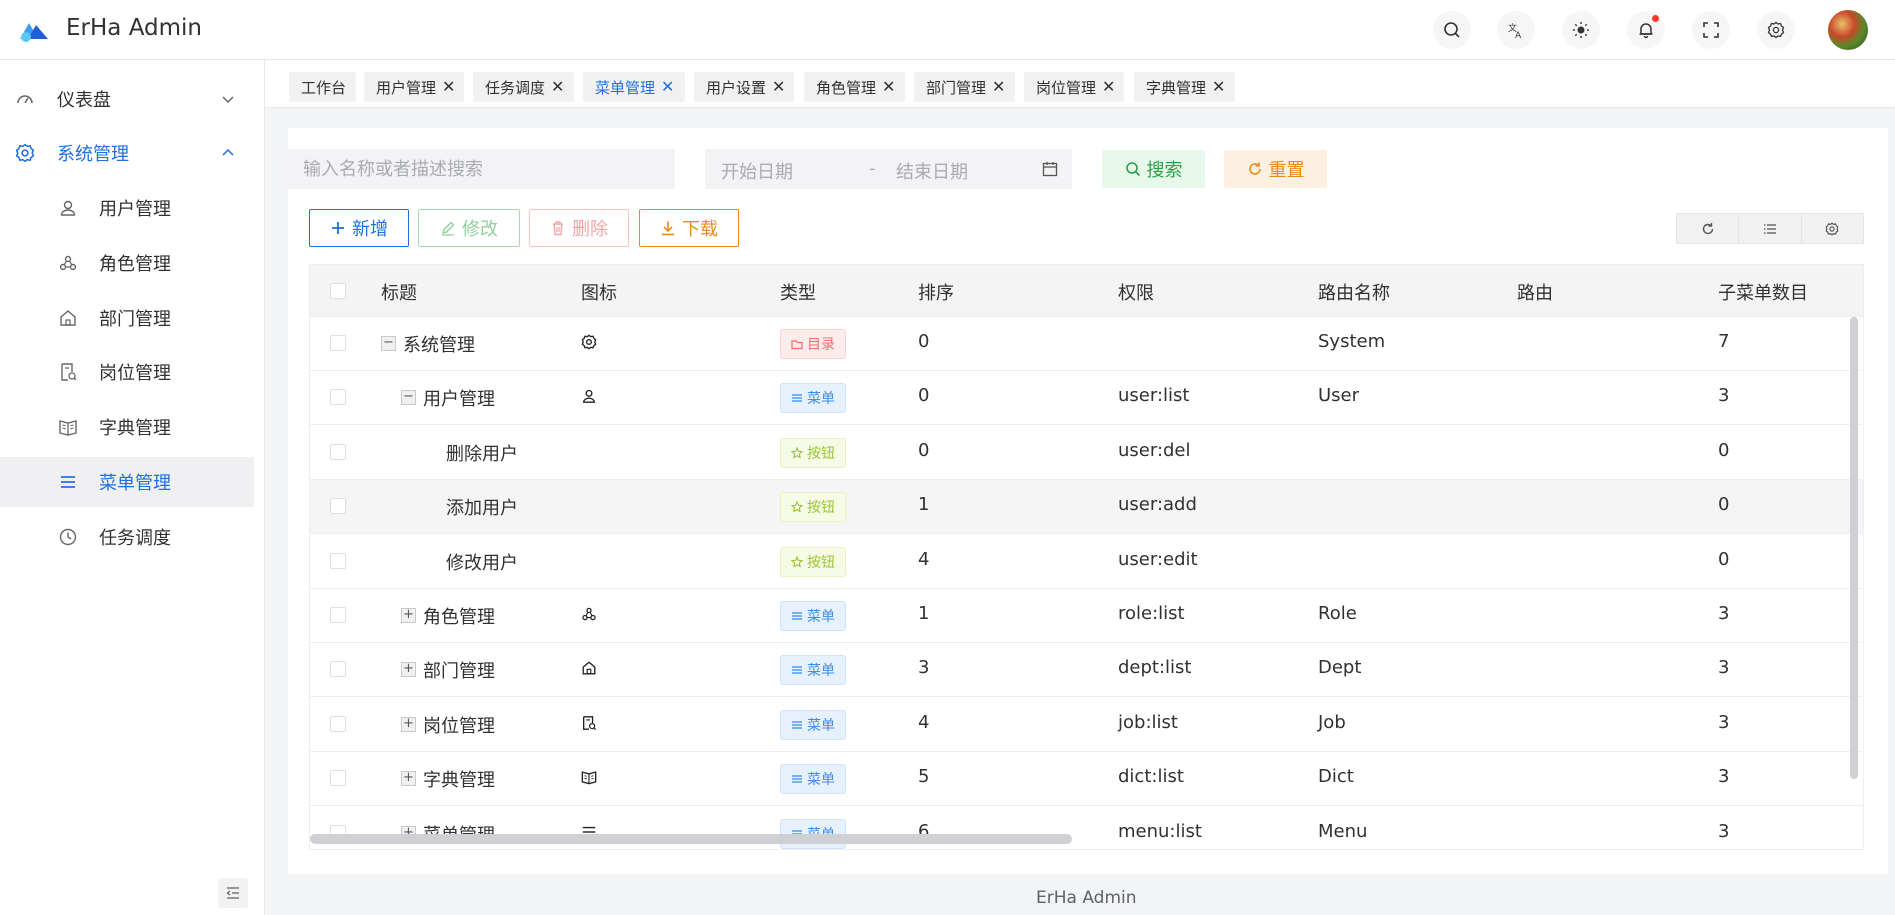  What do you see at coordinates (964, 87) in the screenshot?
I see `tab-departments: 部门管理 ✕` at bounding box center [964, 87].